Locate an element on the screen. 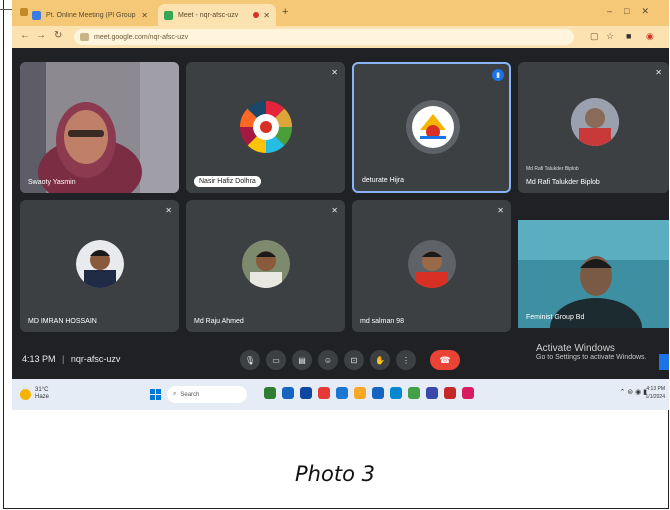  participant-tile: ✕ Md Raju Ahmed is located at coordinates (265, 266).